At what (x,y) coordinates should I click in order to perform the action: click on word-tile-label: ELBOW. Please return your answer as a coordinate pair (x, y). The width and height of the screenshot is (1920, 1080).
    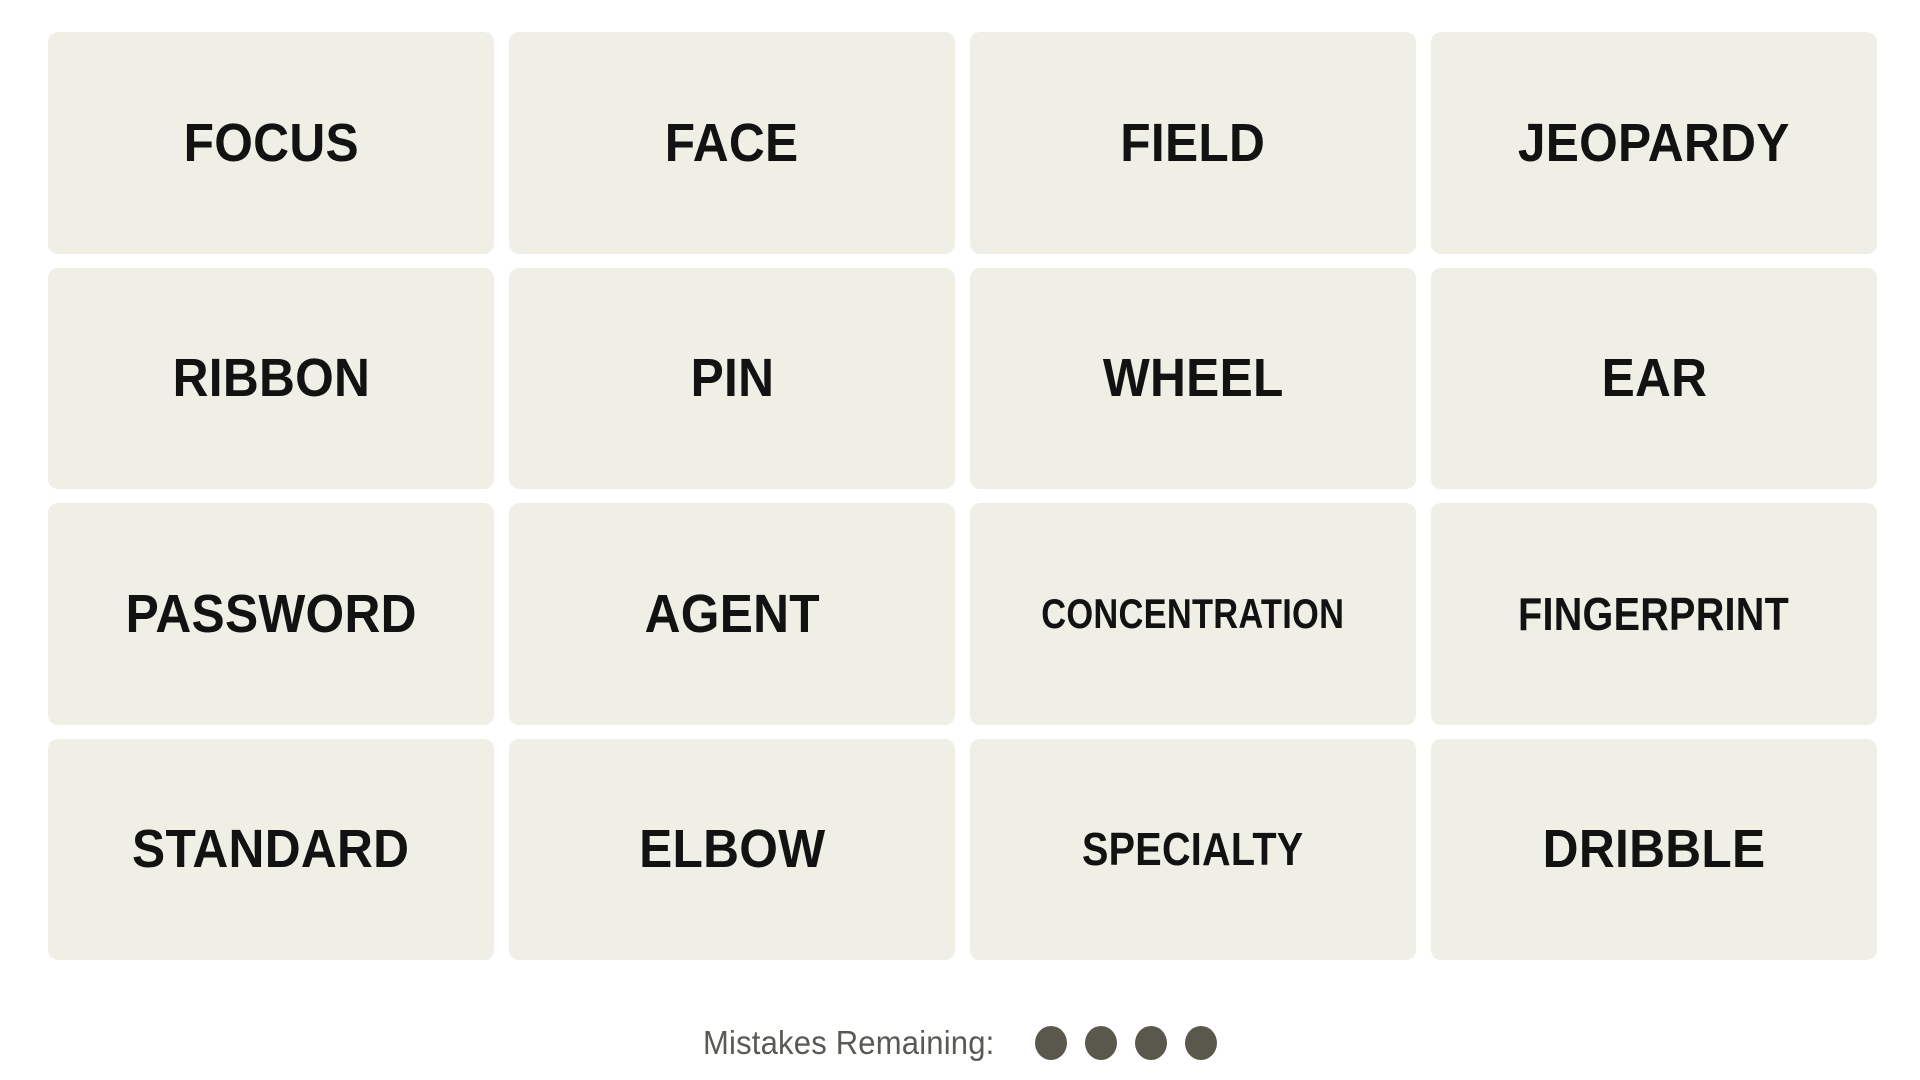
    Looking at the image, I should click on (732, 849).